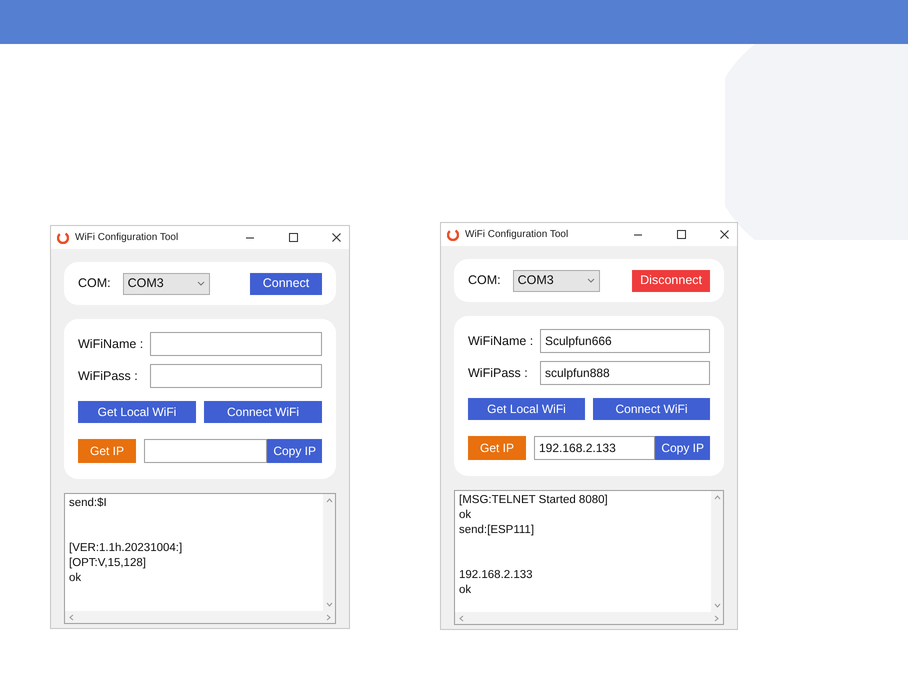  What do you see at coordinates (496, 575) in the screenshot?
I see `log-line: 192.168.2.133` at bounding box center [496, 575].